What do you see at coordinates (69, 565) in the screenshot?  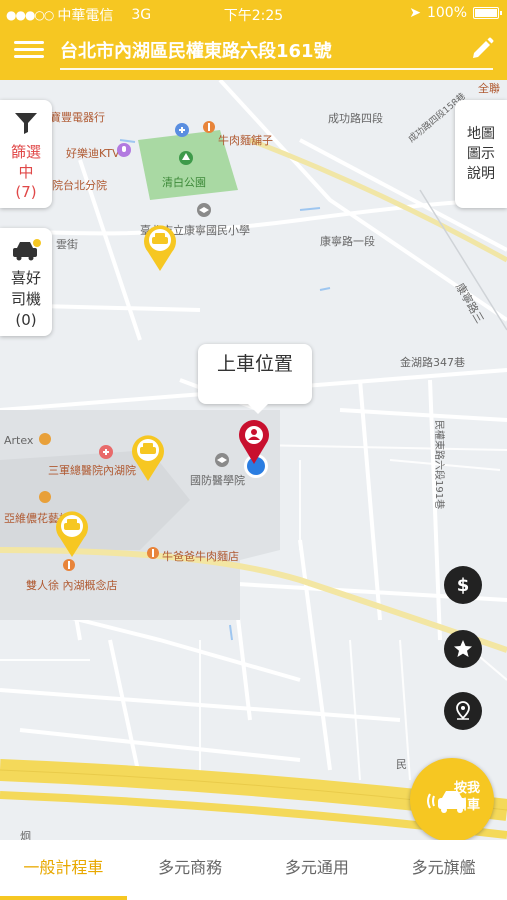 I see `xu-neihu-poi-icon` at bounding box center [69, 565].